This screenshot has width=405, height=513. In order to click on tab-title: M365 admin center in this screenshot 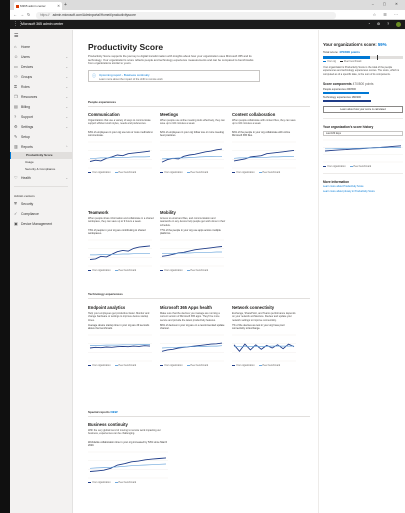, I will do `click(33, 6)`.